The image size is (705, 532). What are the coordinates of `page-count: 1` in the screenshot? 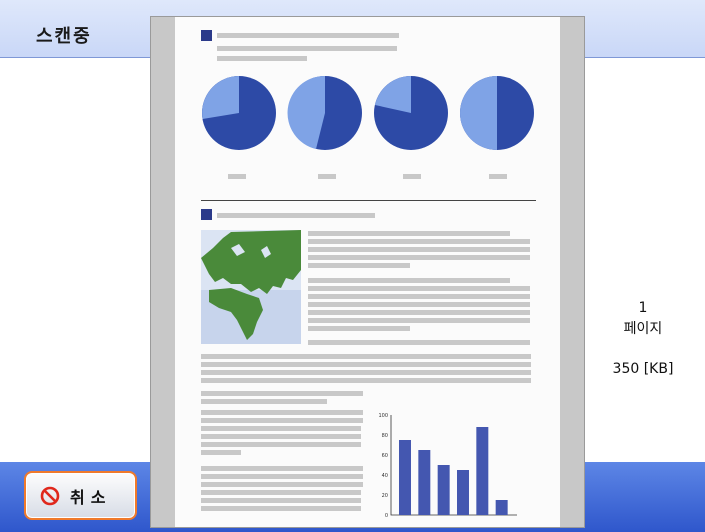 It's located at (643, 308).